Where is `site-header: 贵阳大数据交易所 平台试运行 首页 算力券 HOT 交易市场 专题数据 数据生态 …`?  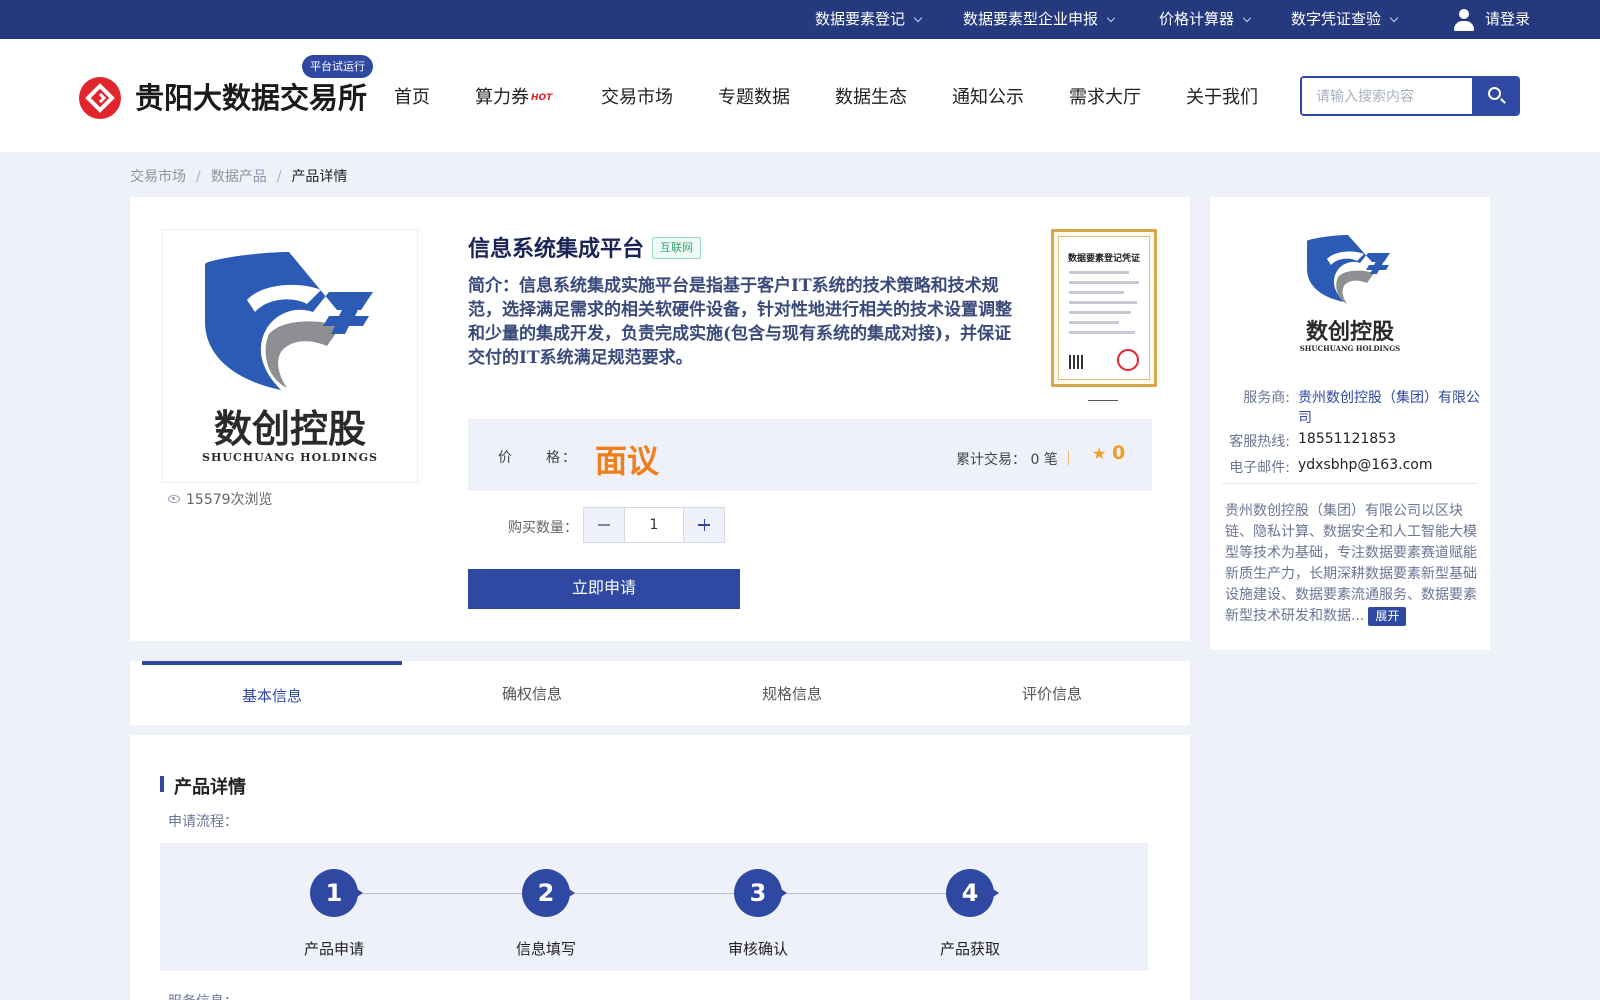 site-header: 贵阳大数据交易所 平台试运行 首页 算力券 HOT 交易市场 专题数据 数据生态 … is located at coordinates (800, 95).